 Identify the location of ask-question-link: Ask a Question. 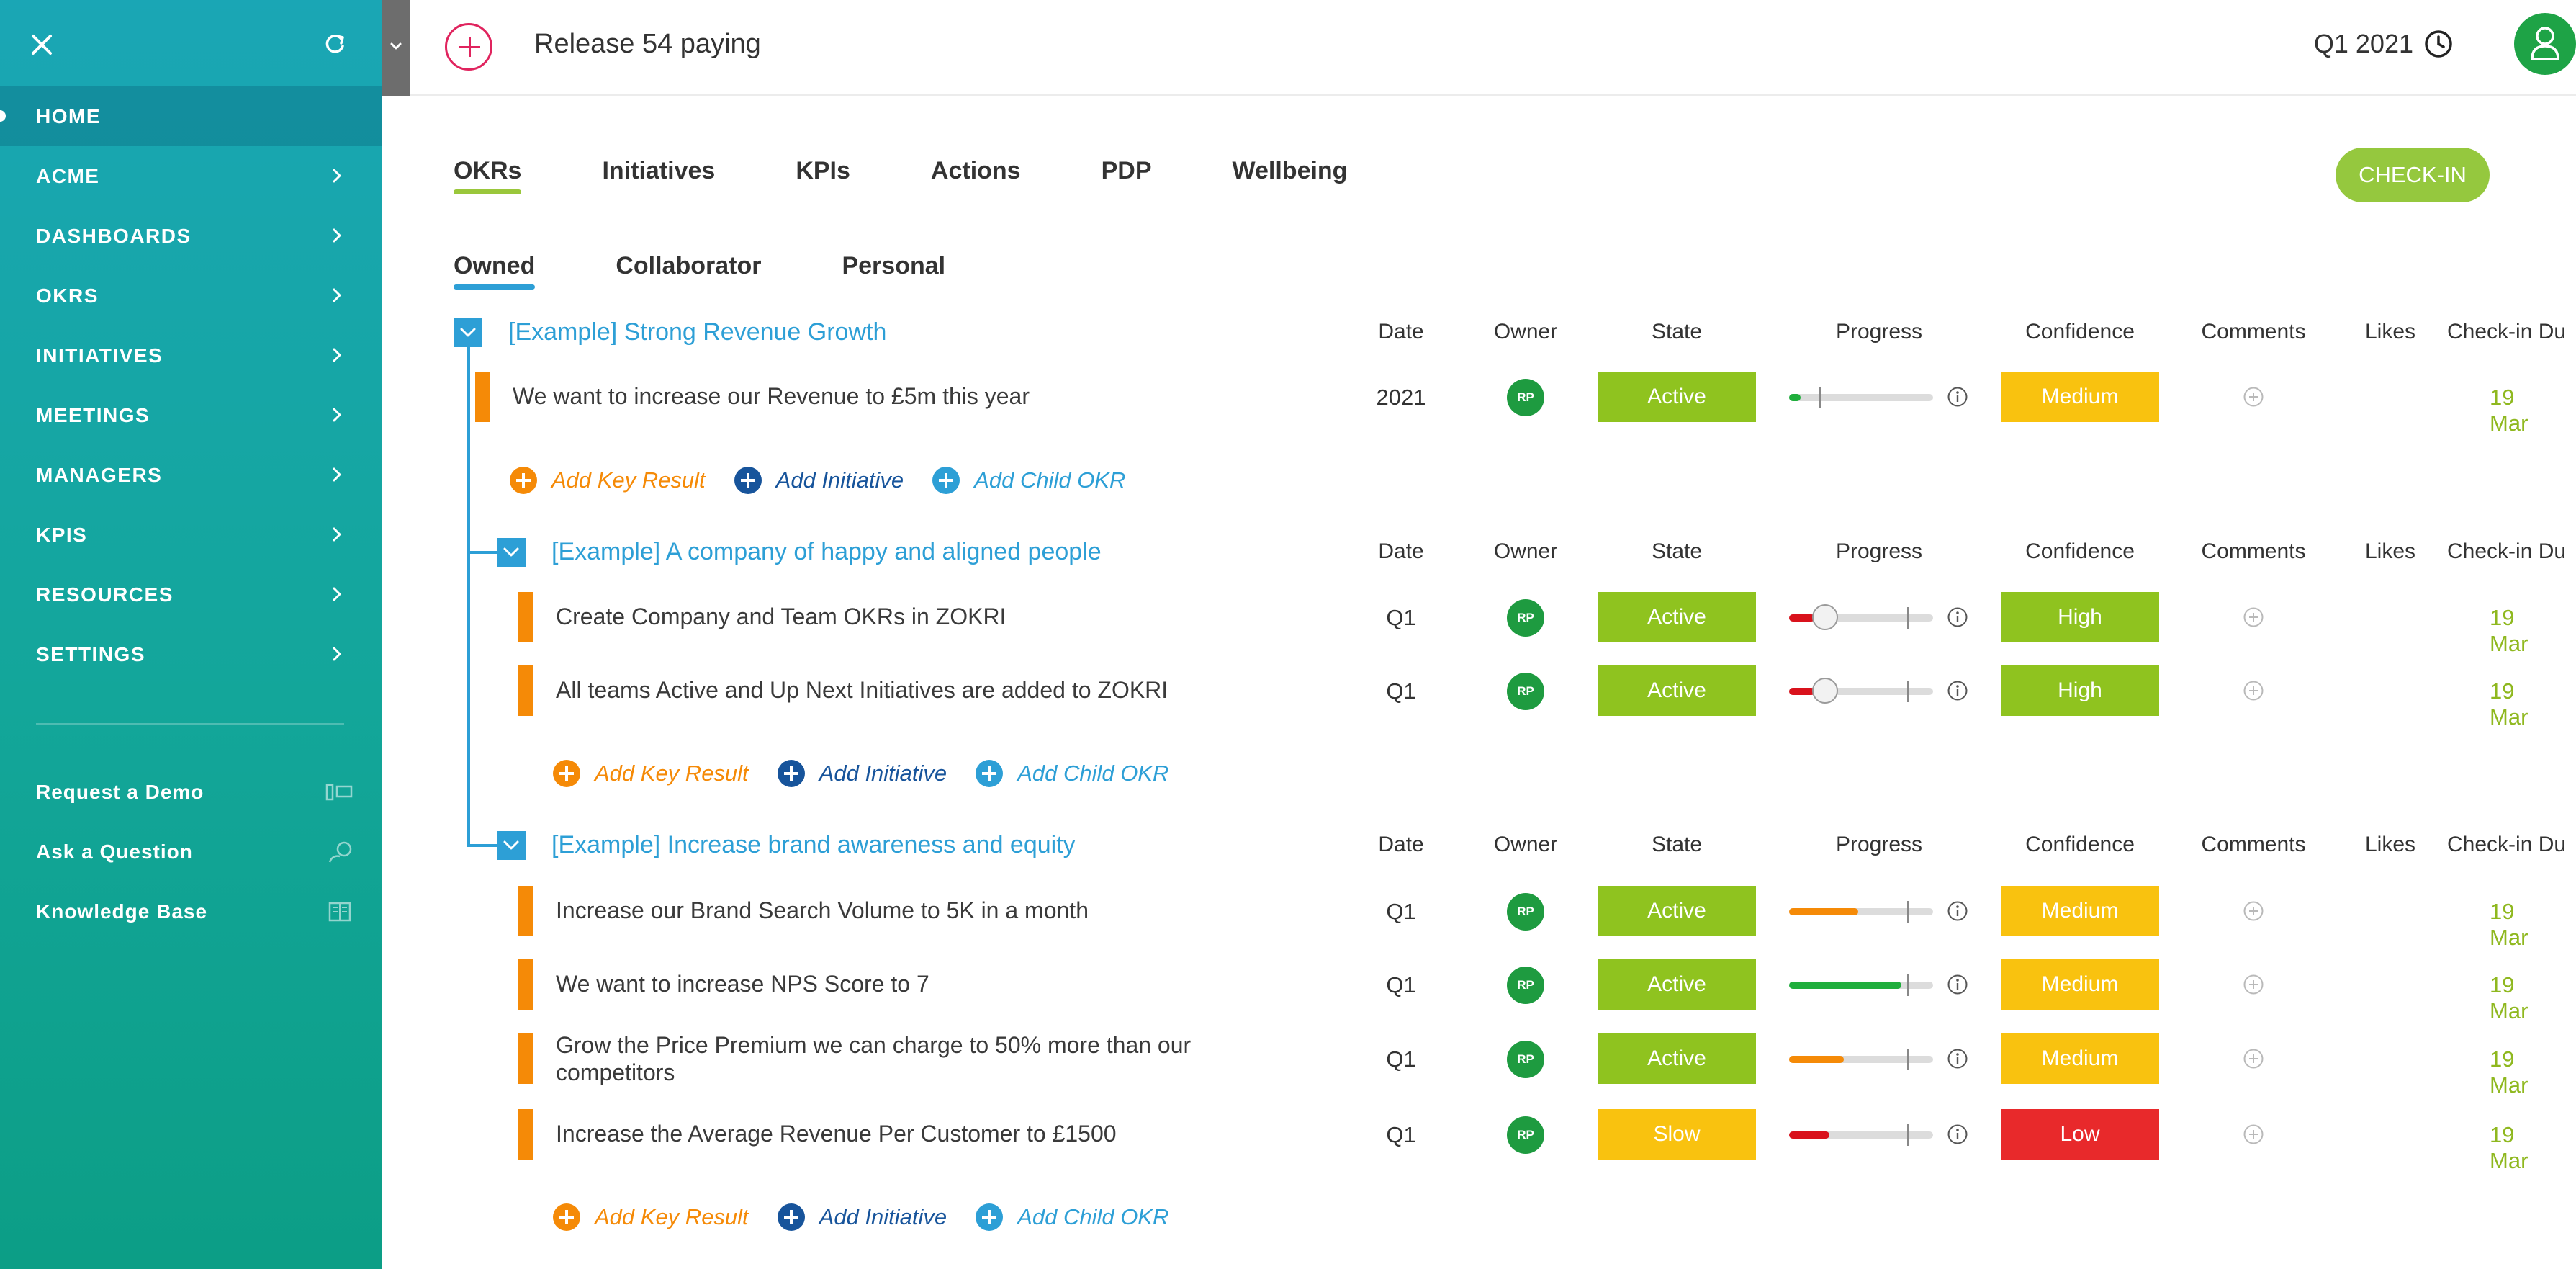
(191, 852).